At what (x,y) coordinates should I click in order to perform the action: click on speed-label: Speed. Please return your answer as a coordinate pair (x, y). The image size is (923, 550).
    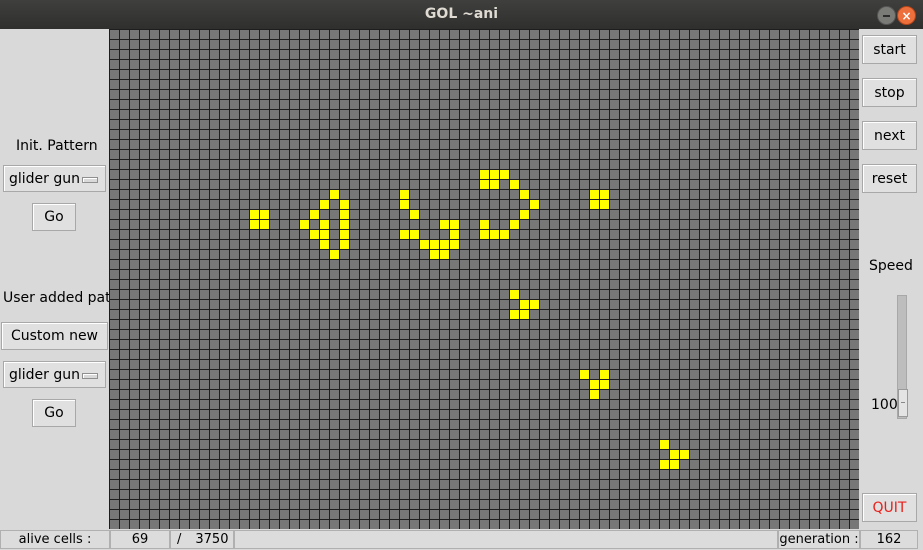
    Looking at the image, I should click on (891, 266).